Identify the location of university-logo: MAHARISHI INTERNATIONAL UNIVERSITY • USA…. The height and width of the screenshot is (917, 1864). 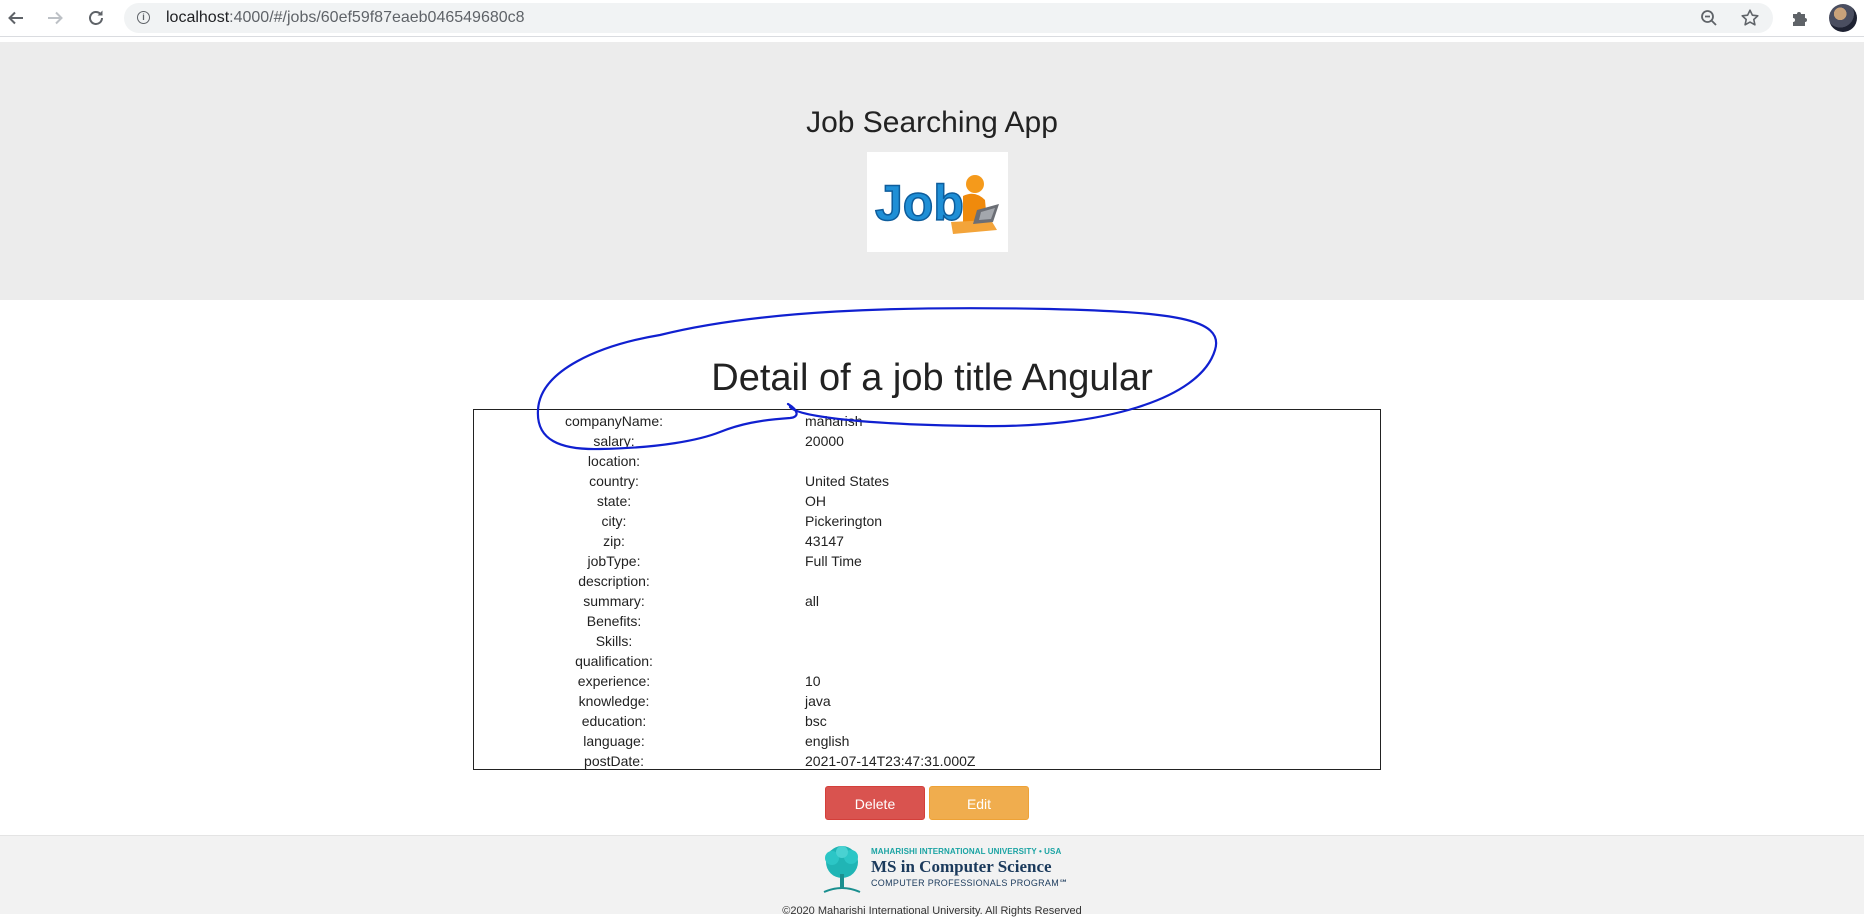
(943, 872).